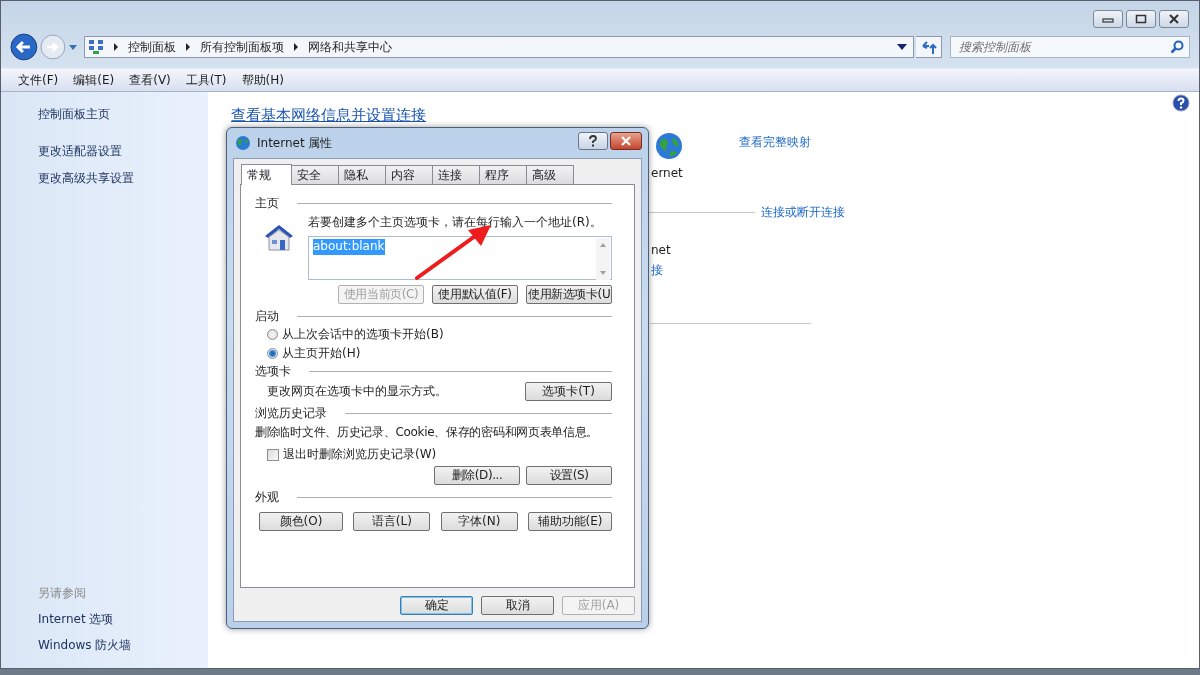  Describe the element at coordinates (267, 203) in the screenshot. I see `section-heading: 主页` at that location.